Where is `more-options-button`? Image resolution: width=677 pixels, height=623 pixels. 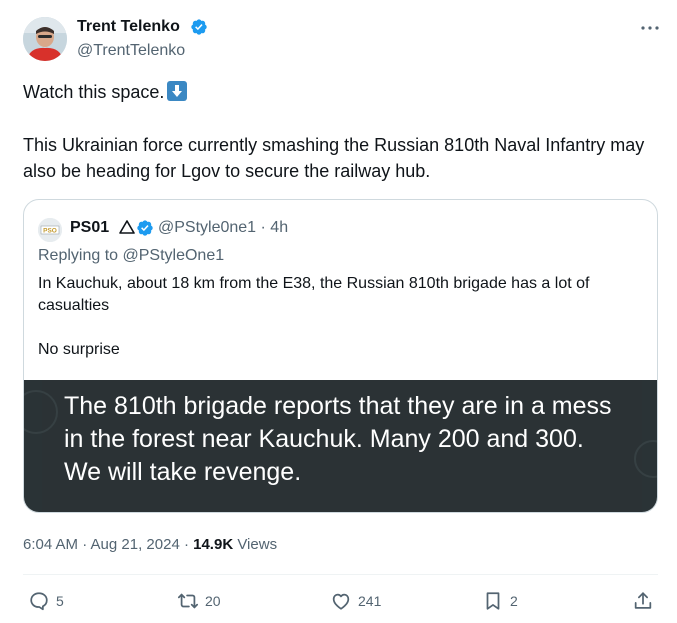
more-options-button is located at coordinates (650, 28).